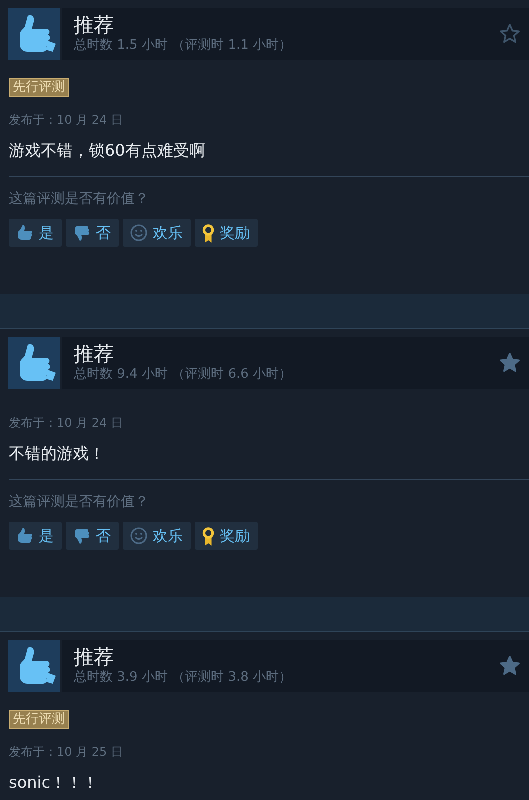  Describe the element at coordinates (54, 783) in the screenshot. I see `review-text: sonic！！！` at that location.